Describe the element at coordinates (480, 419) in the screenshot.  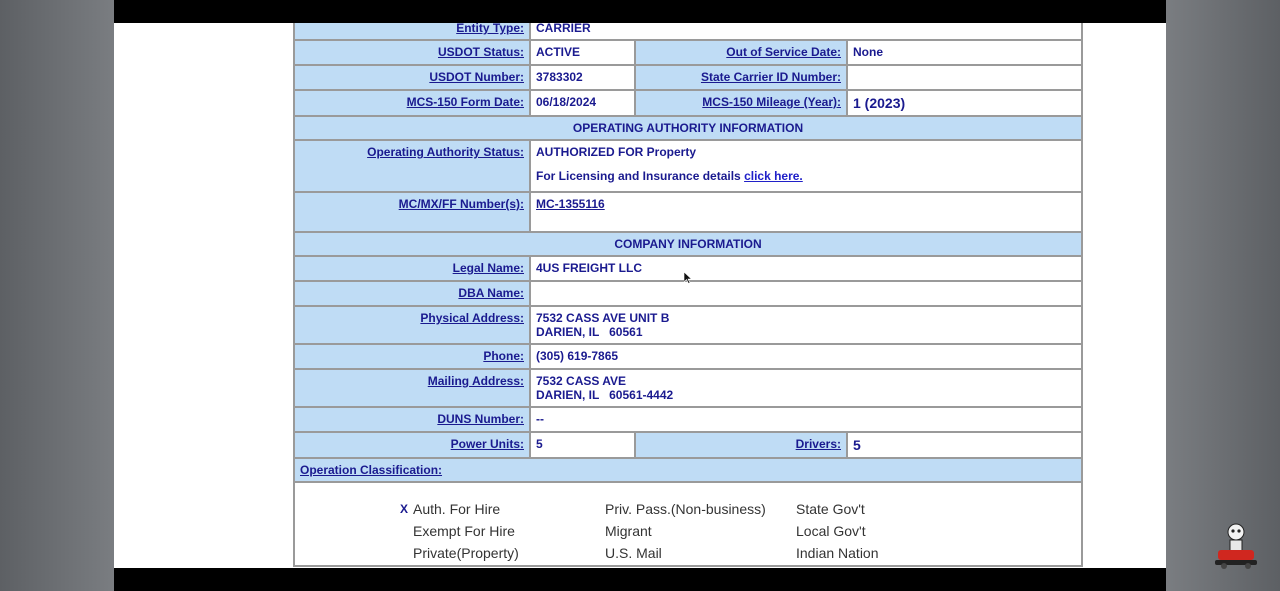
I see `duns-number-label: DUNS Number:` at that location.